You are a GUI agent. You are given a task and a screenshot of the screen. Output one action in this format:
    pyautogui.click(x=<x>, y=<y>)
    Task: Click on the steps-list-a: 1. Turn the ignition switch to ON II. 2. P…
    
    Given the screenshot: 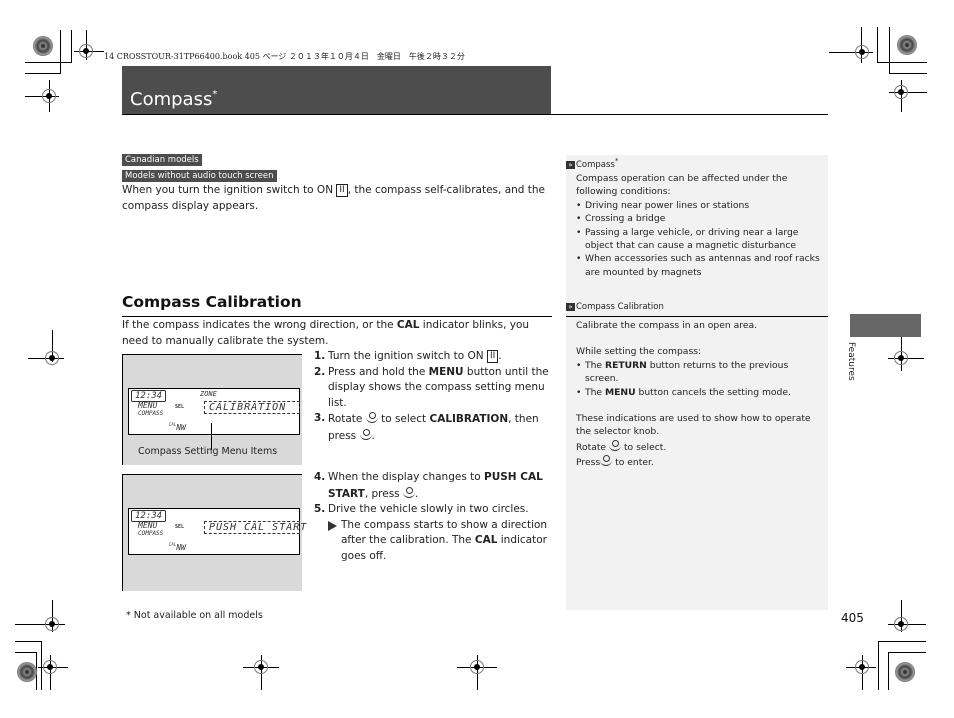 What is the action you would take?
    pyautogui.click(x=434, y=396)
    